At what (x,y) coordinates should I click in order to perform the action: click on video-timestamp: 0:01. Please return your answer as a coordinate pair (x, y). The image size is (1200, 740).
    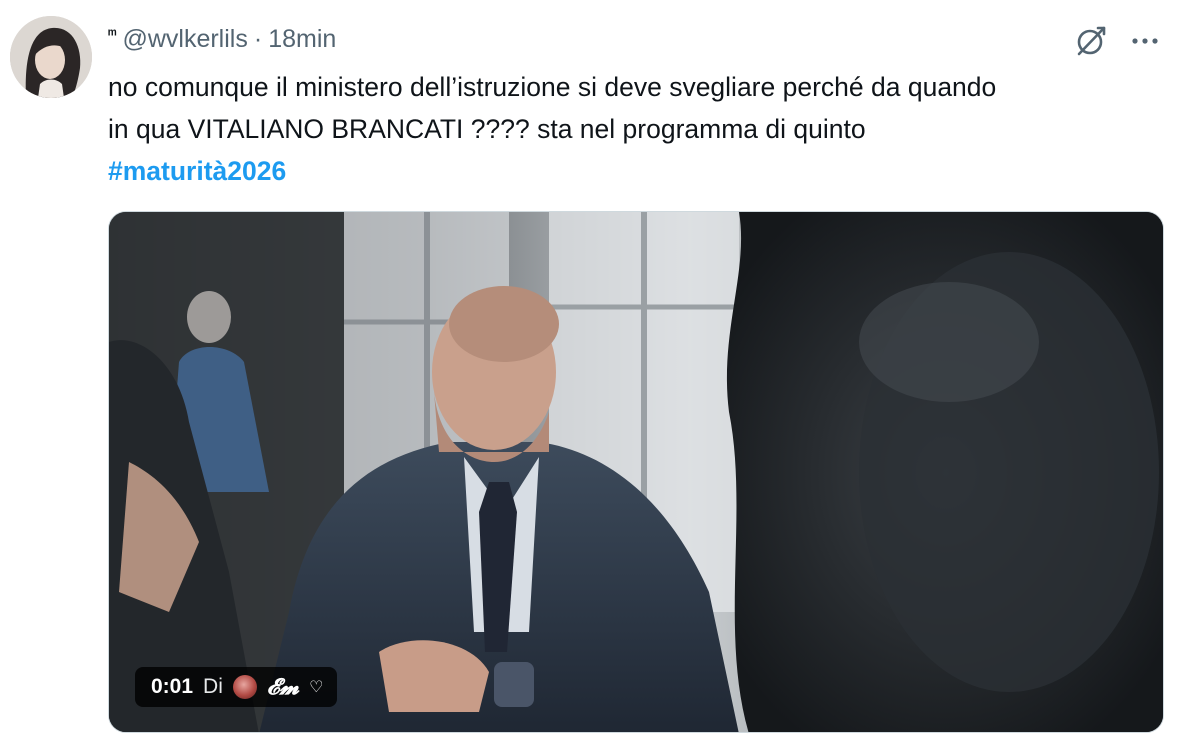
    Looking at the image, I should click on (172, 686).